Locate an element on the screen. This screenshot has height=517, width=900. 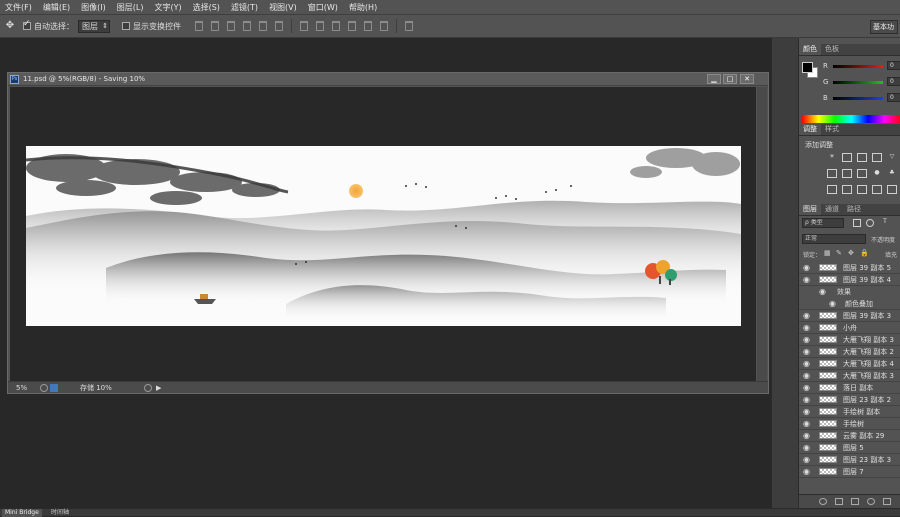
minimize-button: ▁ is located at coordinates (714, 79).